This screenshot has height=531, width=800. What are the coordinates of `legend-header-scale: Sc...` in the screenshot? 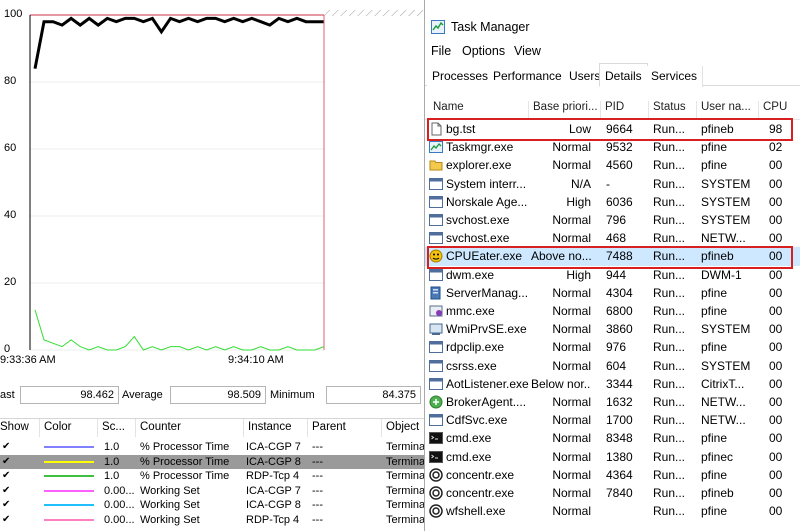 It's located at (119, 428).